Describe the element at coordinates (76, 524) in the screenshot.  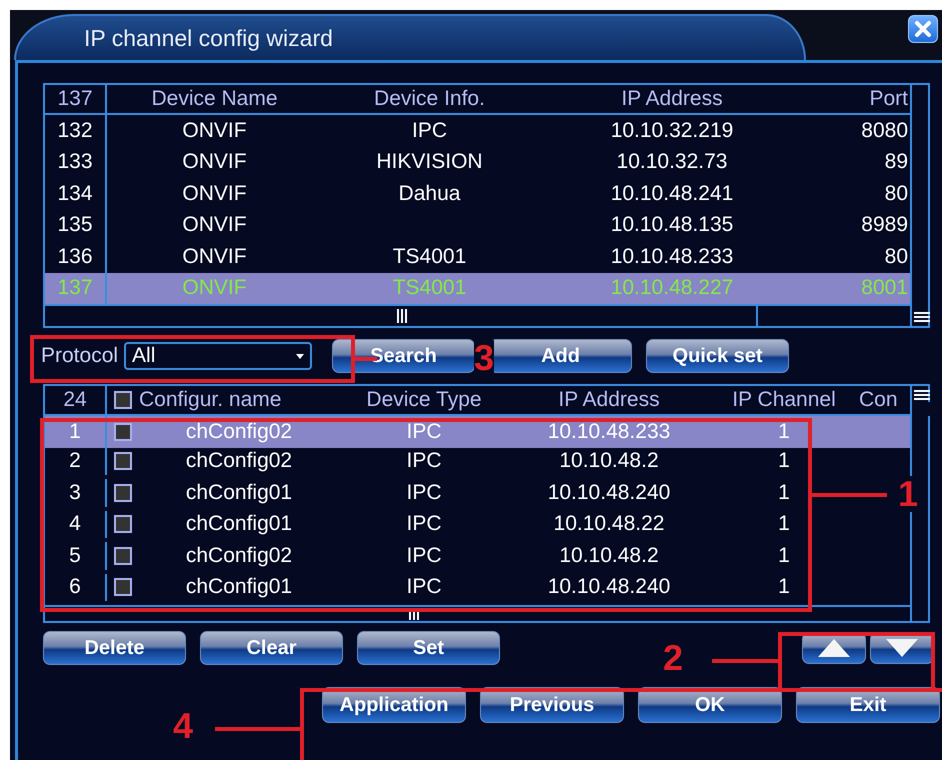
I see `table-cell: 4` at that location.